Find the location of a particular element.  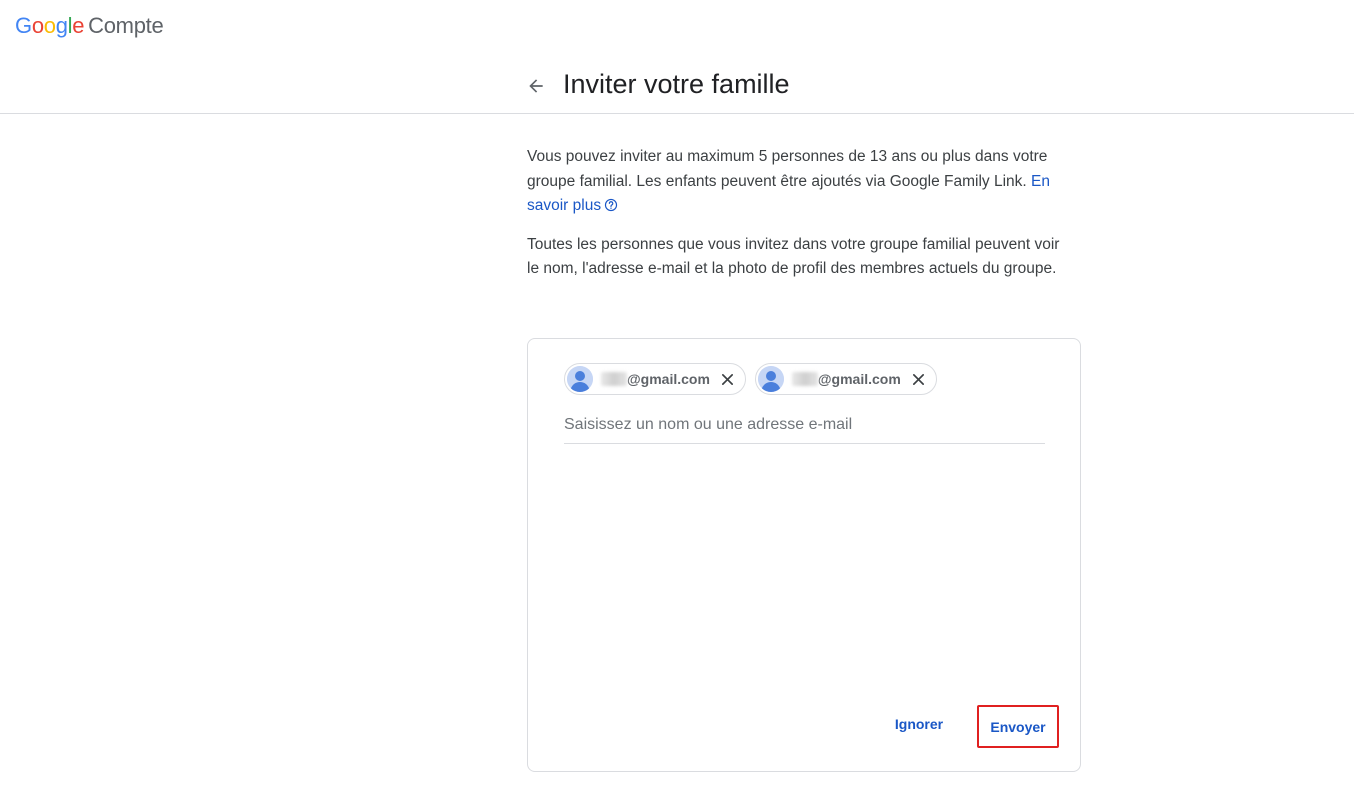

page-header: Inviter votre famille is located at coordinates (677, 83).